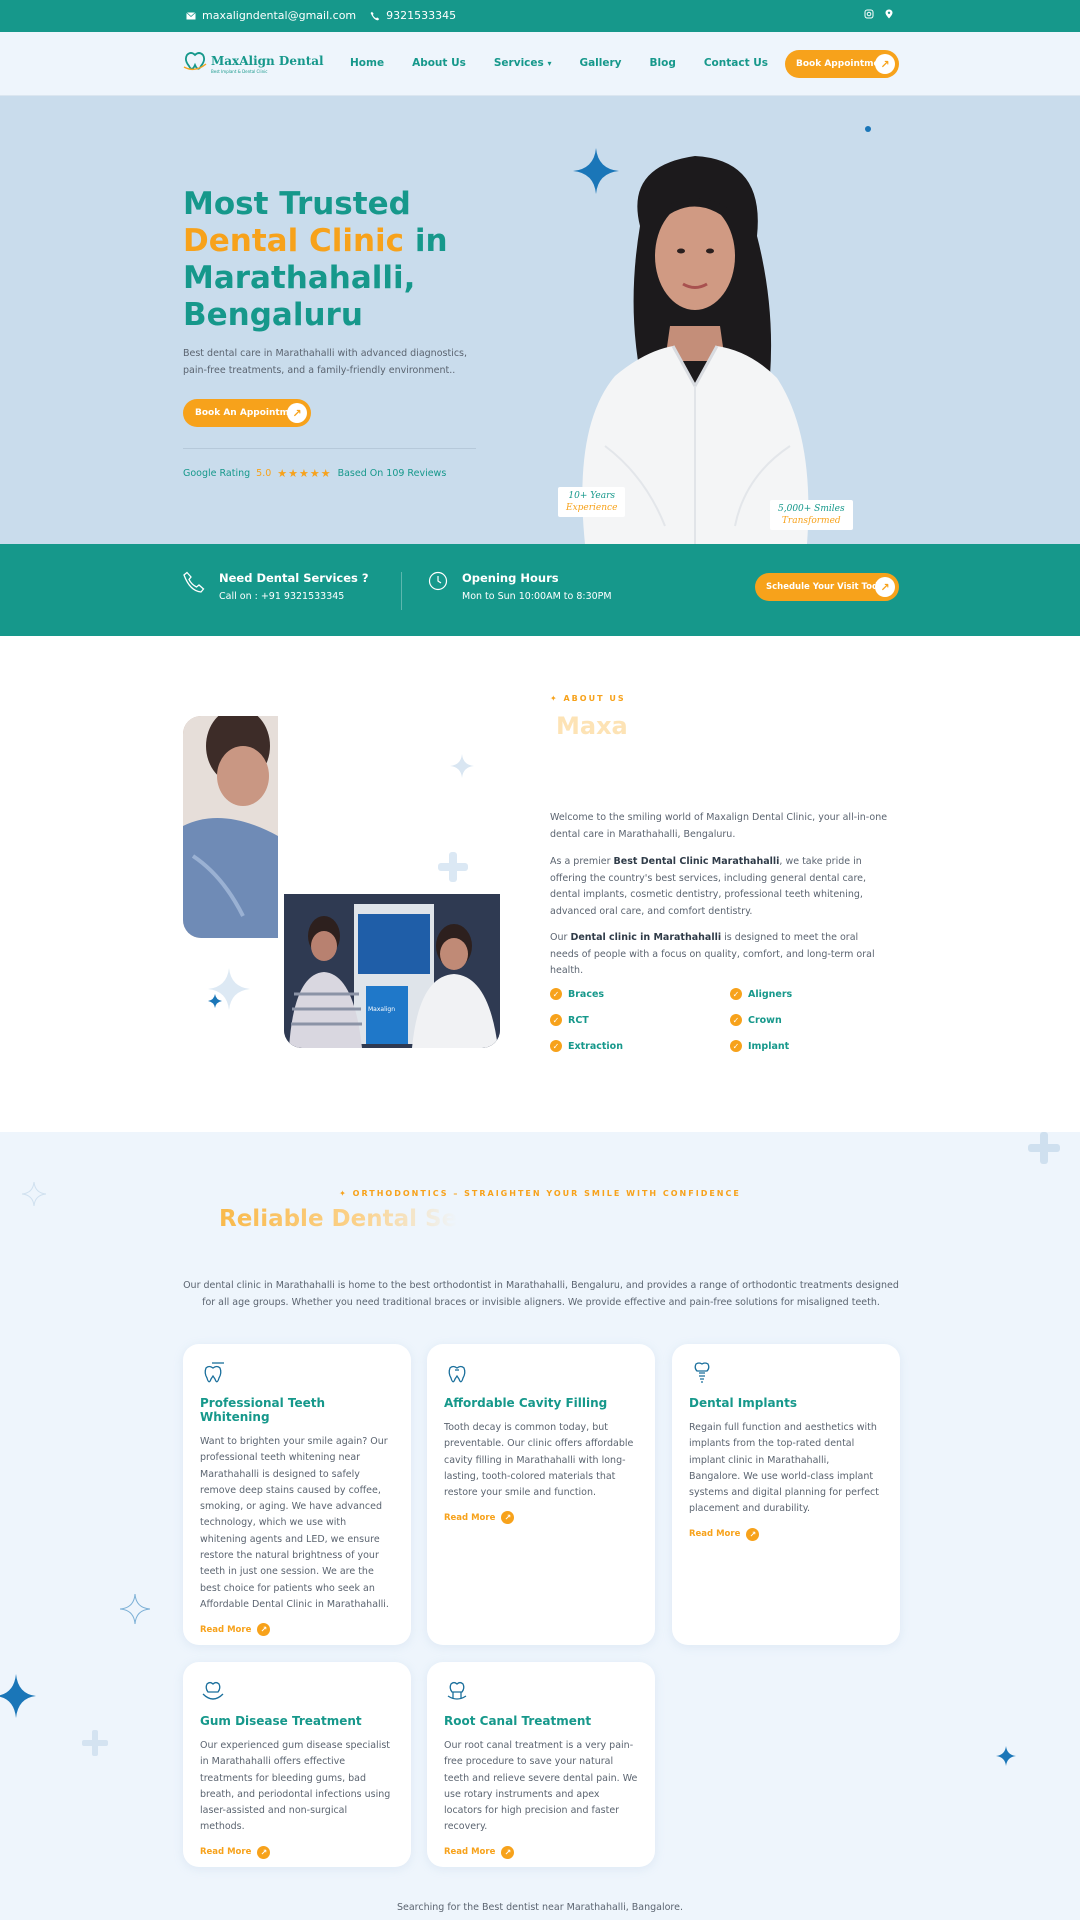 The image size is (1080, 1920). What do you see at coordinates (582, 861) in the screenshot?
I see `about-paragraph-2-pre: As a premier` at bounding box center [582, 861].